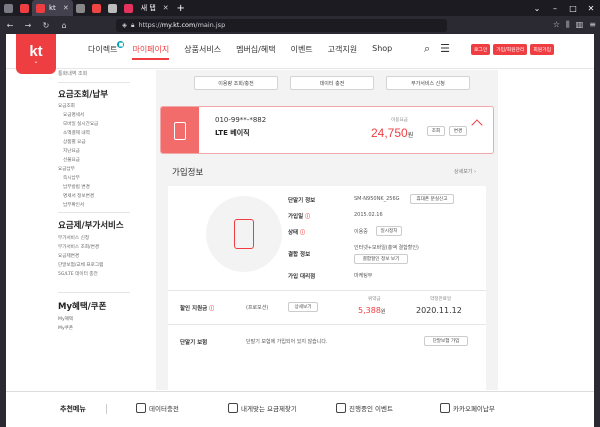  What do you see at coordinates (72, 73) in the screenshot?
I see `sidebar-top-link: 통화내역 조회` at bounding box center [72, 73].